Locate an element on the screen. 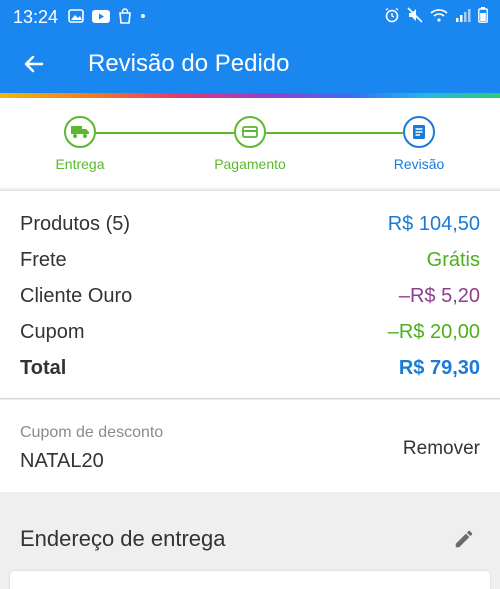 This screenshot has height=589, width=500. status-bar: 13:24 is located at coordinates (250, 16).